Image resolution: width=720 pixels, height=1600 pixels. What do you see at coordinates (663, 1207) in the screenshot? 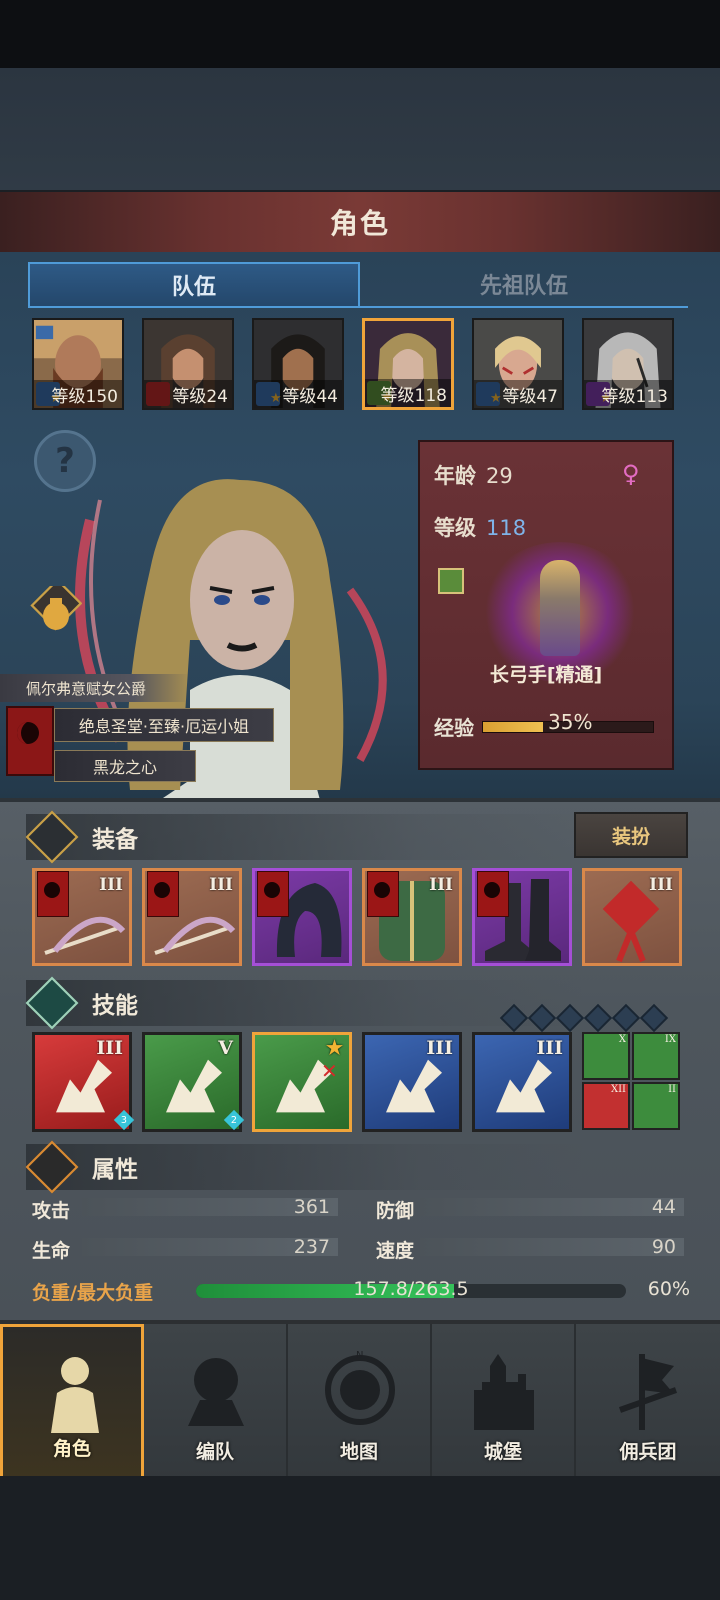
I see `defense-value: 44` at bounding box center [663, 1207].